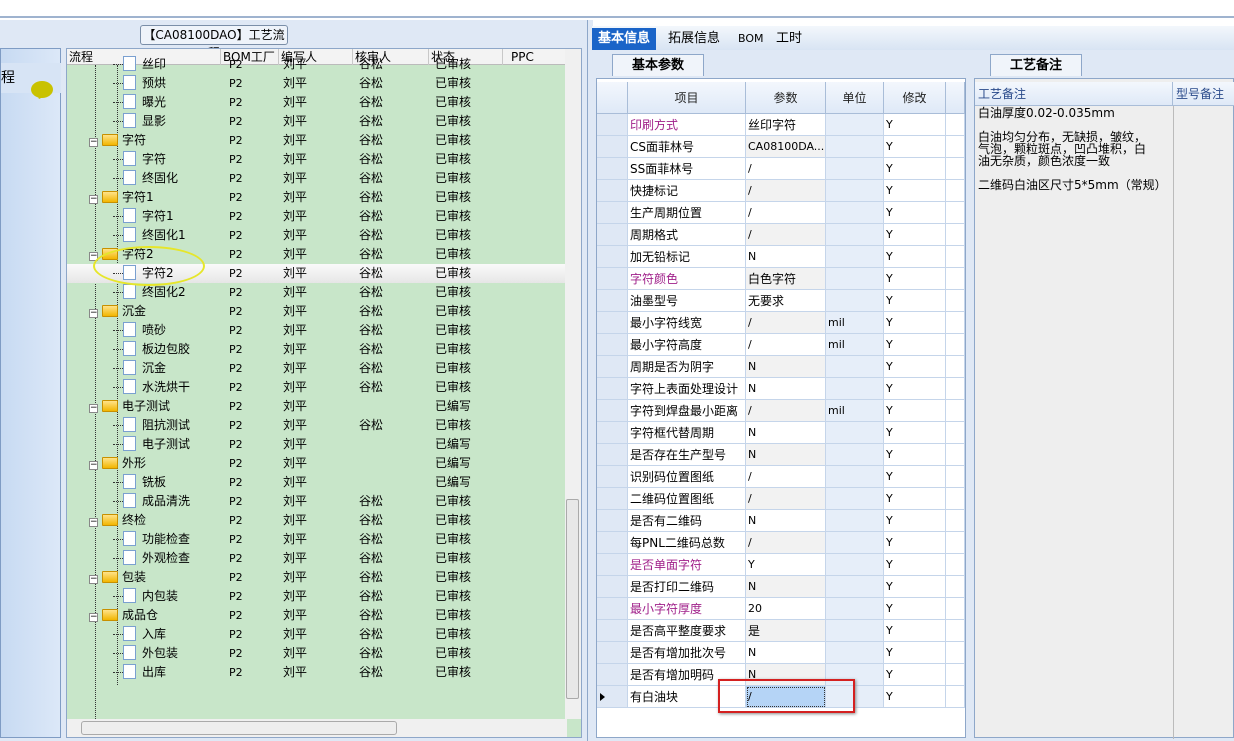 Image resolution: width=1234 pixels, height=741 pixels. Describe the element at coordinates (317, 64) in the screenshot. I see `tree-row: 丝印 P2 刘平 谷松 已审核` at that location.